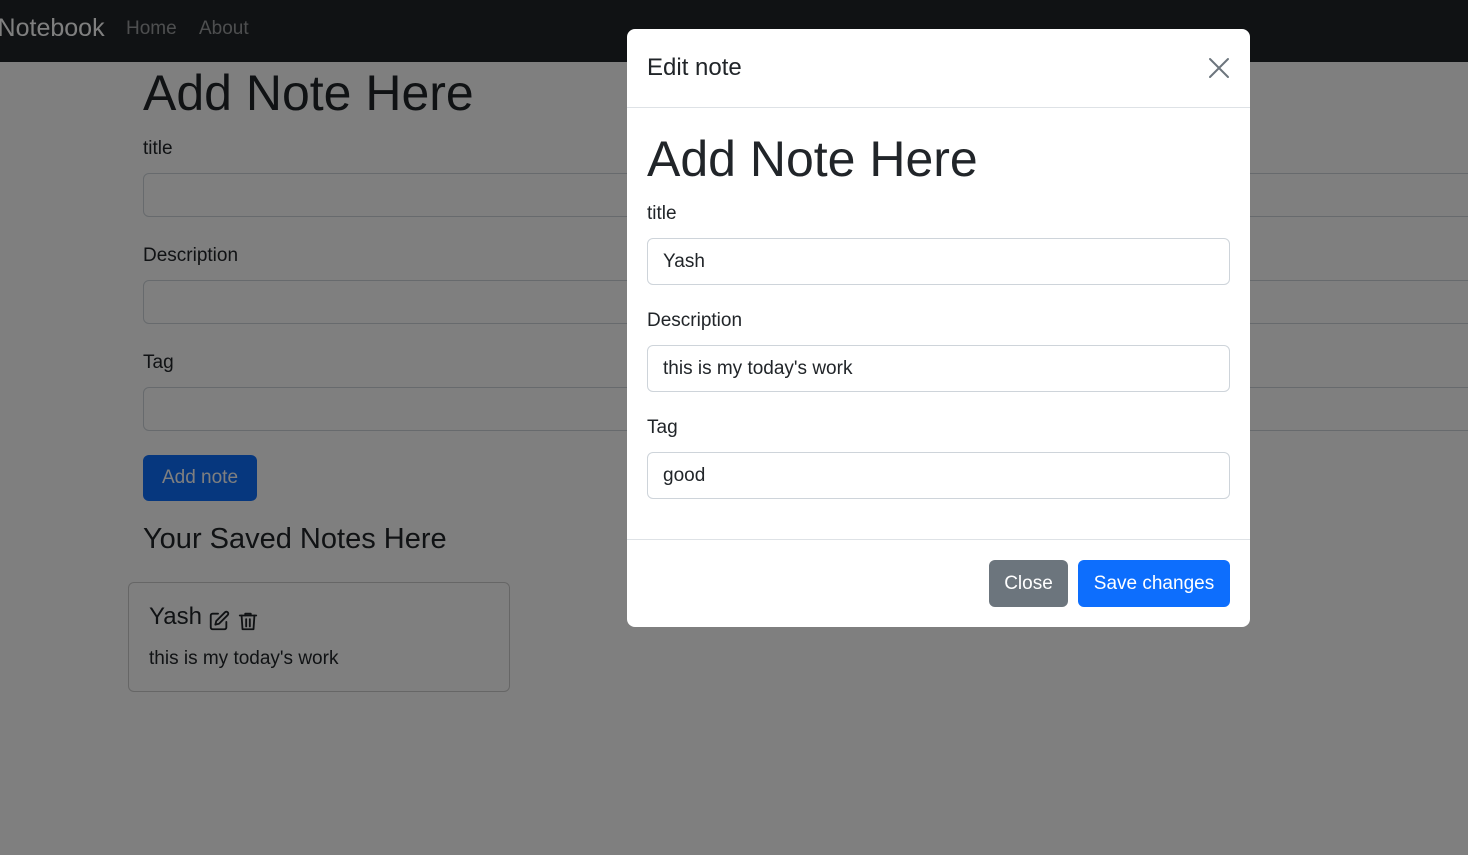 The height and width of the screenshot is (855, 1468). What do you see at coordinates (694, 67) in the screenshot?
I see `modal-title: Edit note` at bounding box center [694, 67].